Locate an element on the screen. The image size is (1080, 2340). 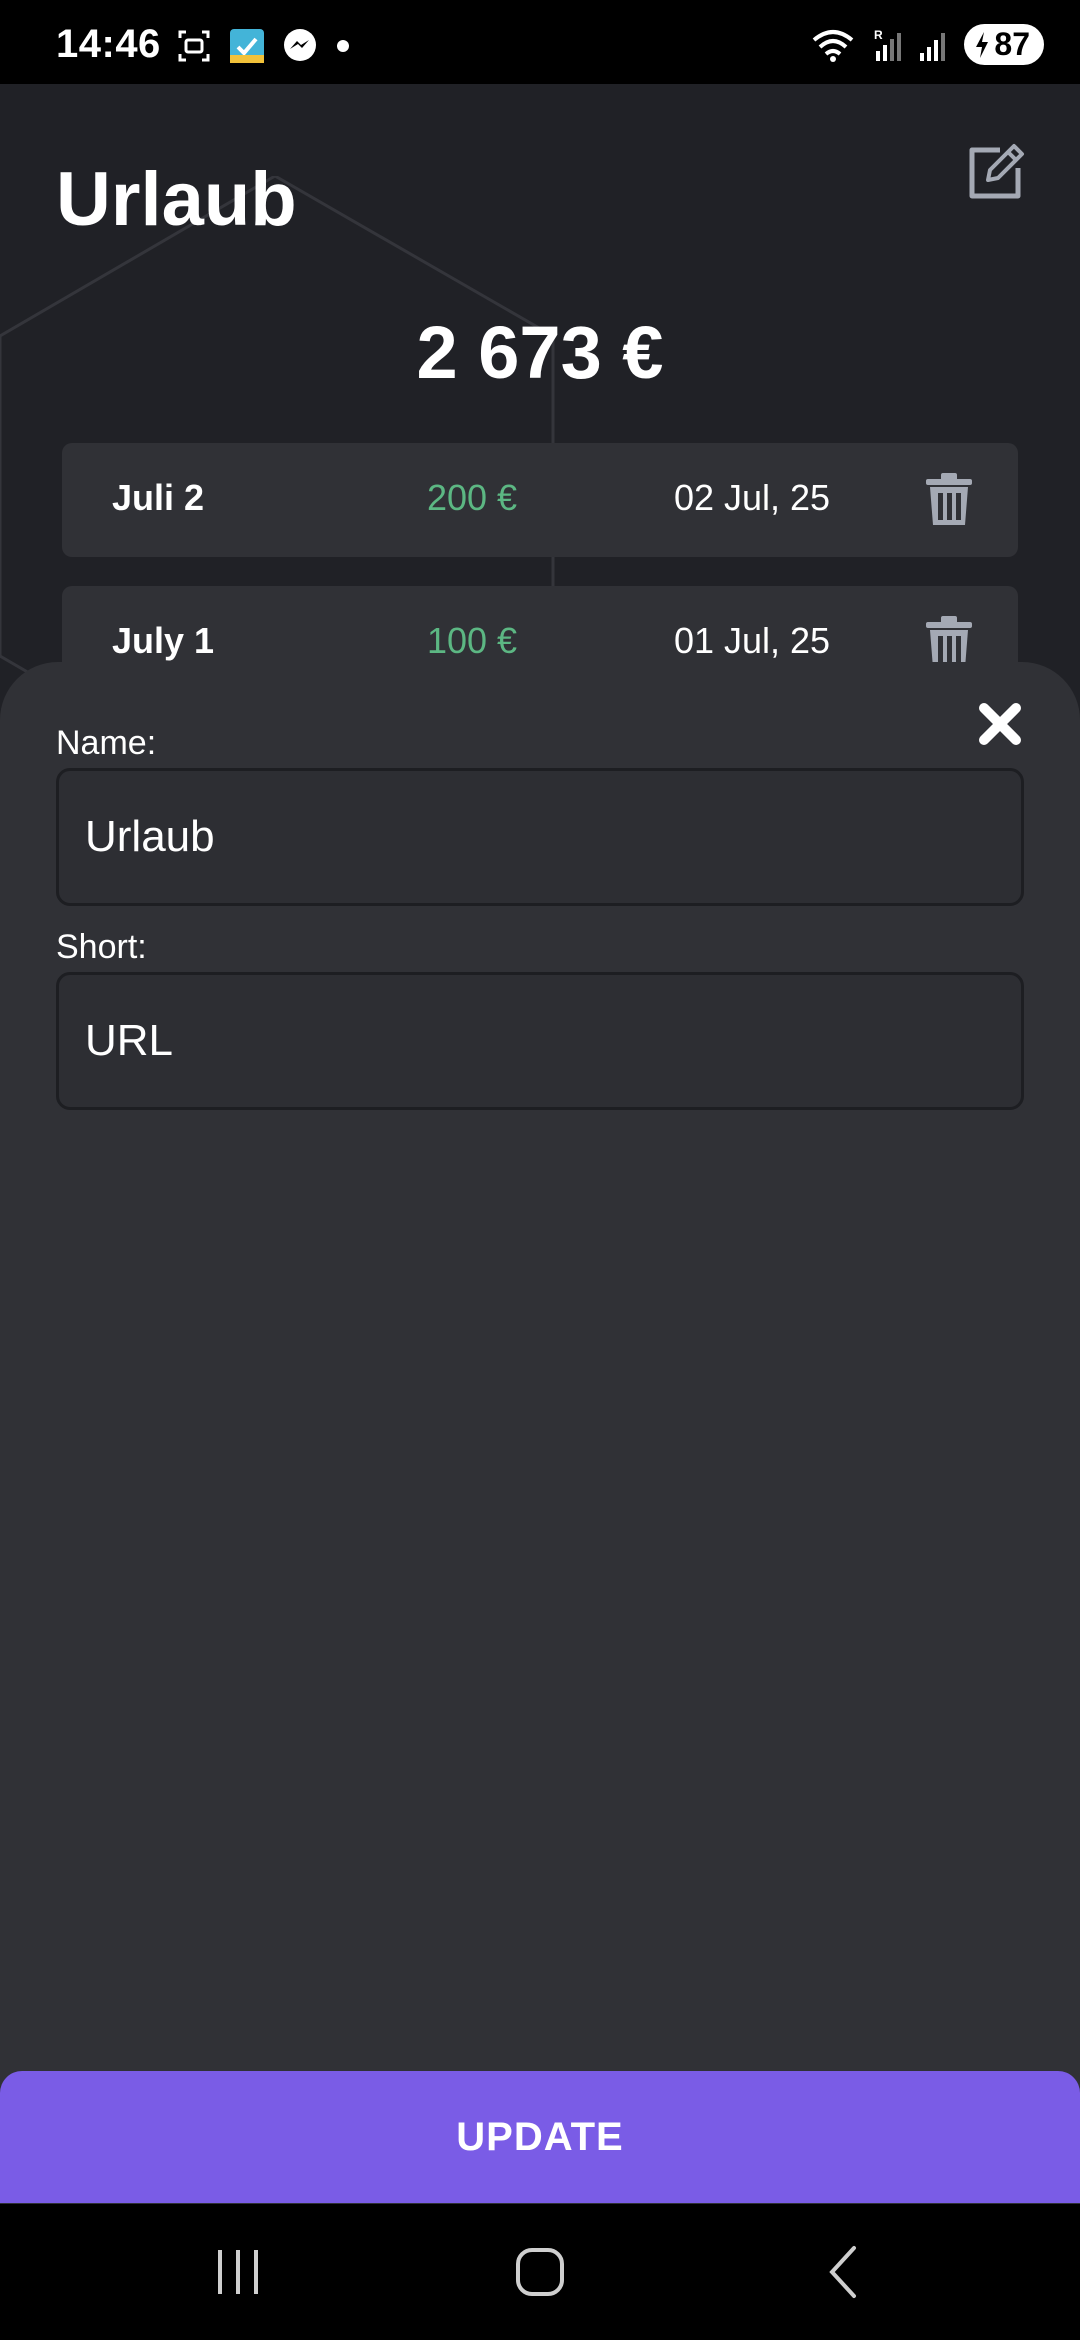
navigation-bar is located at coordinates (540, 2272).